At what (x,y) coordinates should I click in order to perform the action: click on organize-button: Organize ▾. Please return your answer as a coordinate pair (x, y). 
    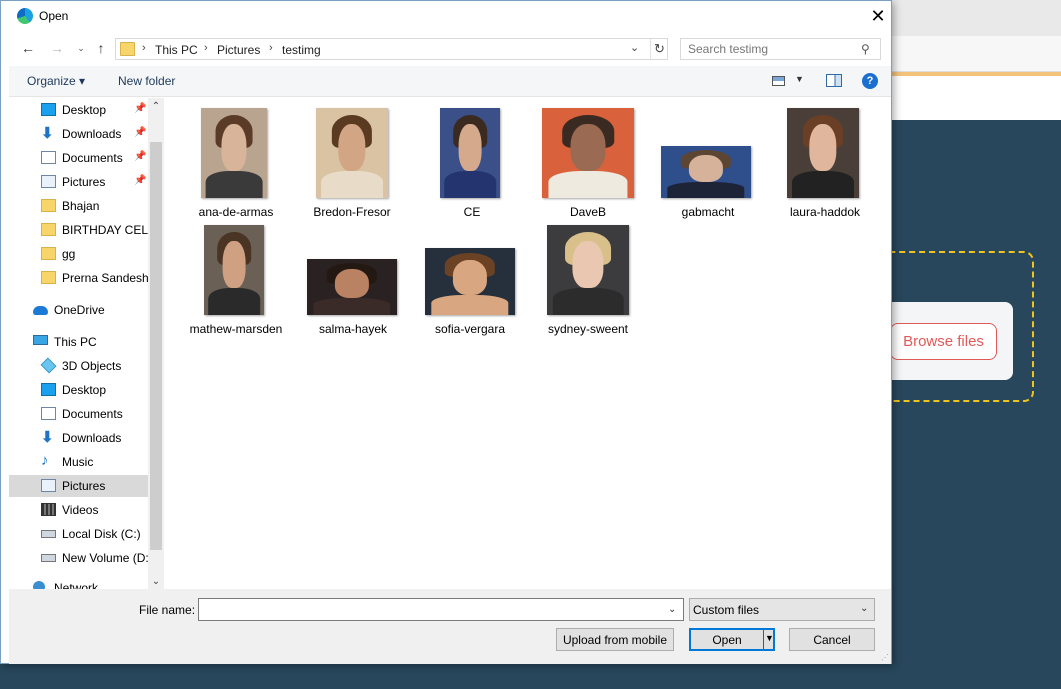
    Looking at the image, I should click on (56, 81).